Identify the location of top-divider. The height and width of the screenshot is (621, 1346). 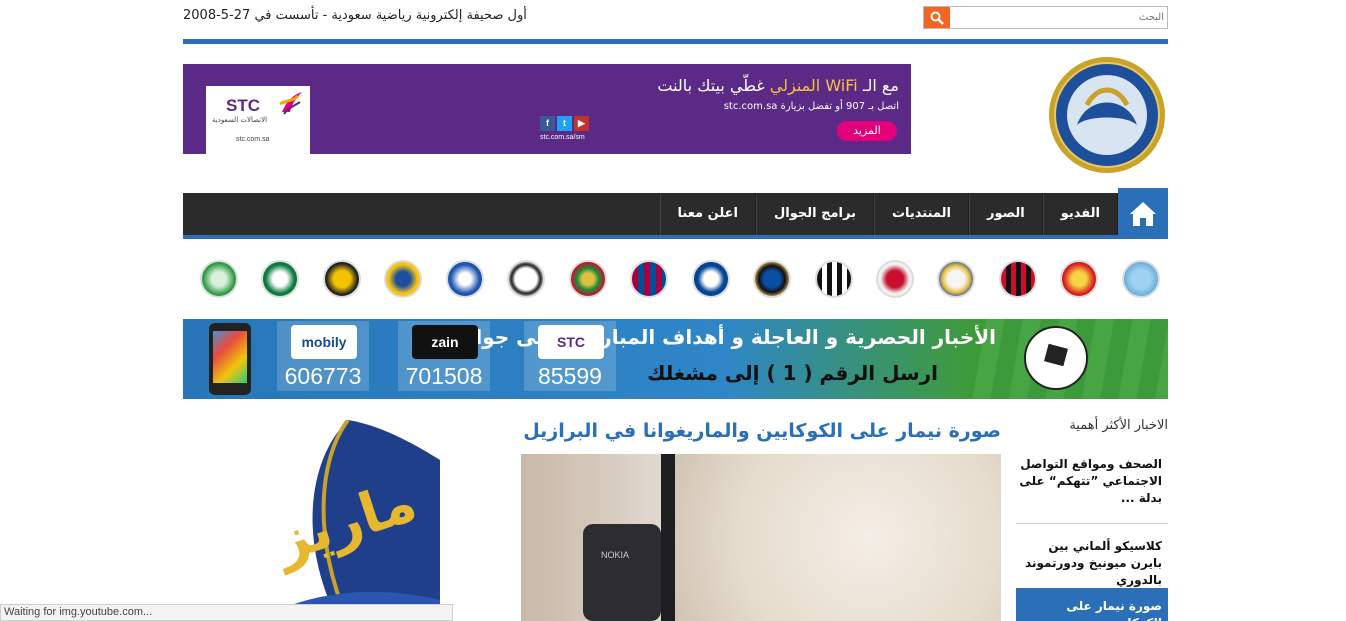
(675, 41).